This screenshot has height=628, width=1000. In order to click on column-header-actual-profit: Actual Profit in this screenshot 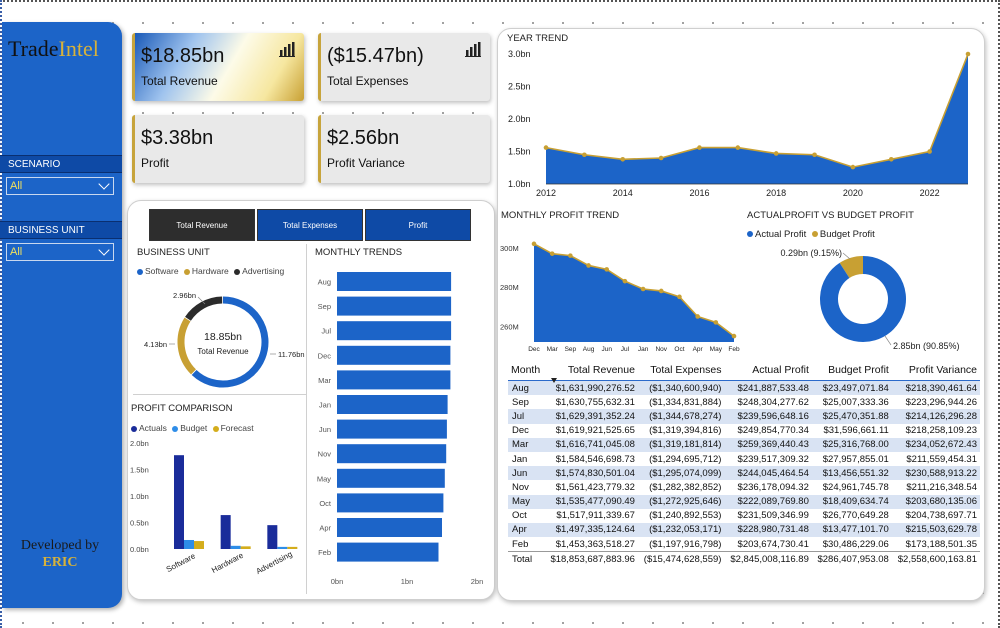, I will do `click(768, 370)`.